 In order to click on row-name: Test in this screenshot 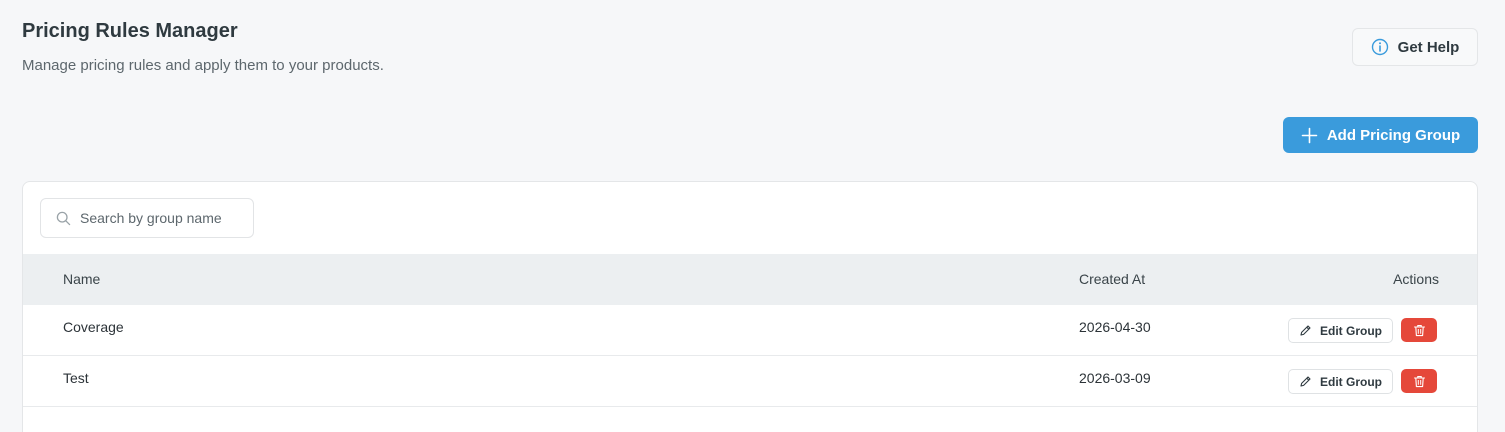, I will do `click(76, 378)`.